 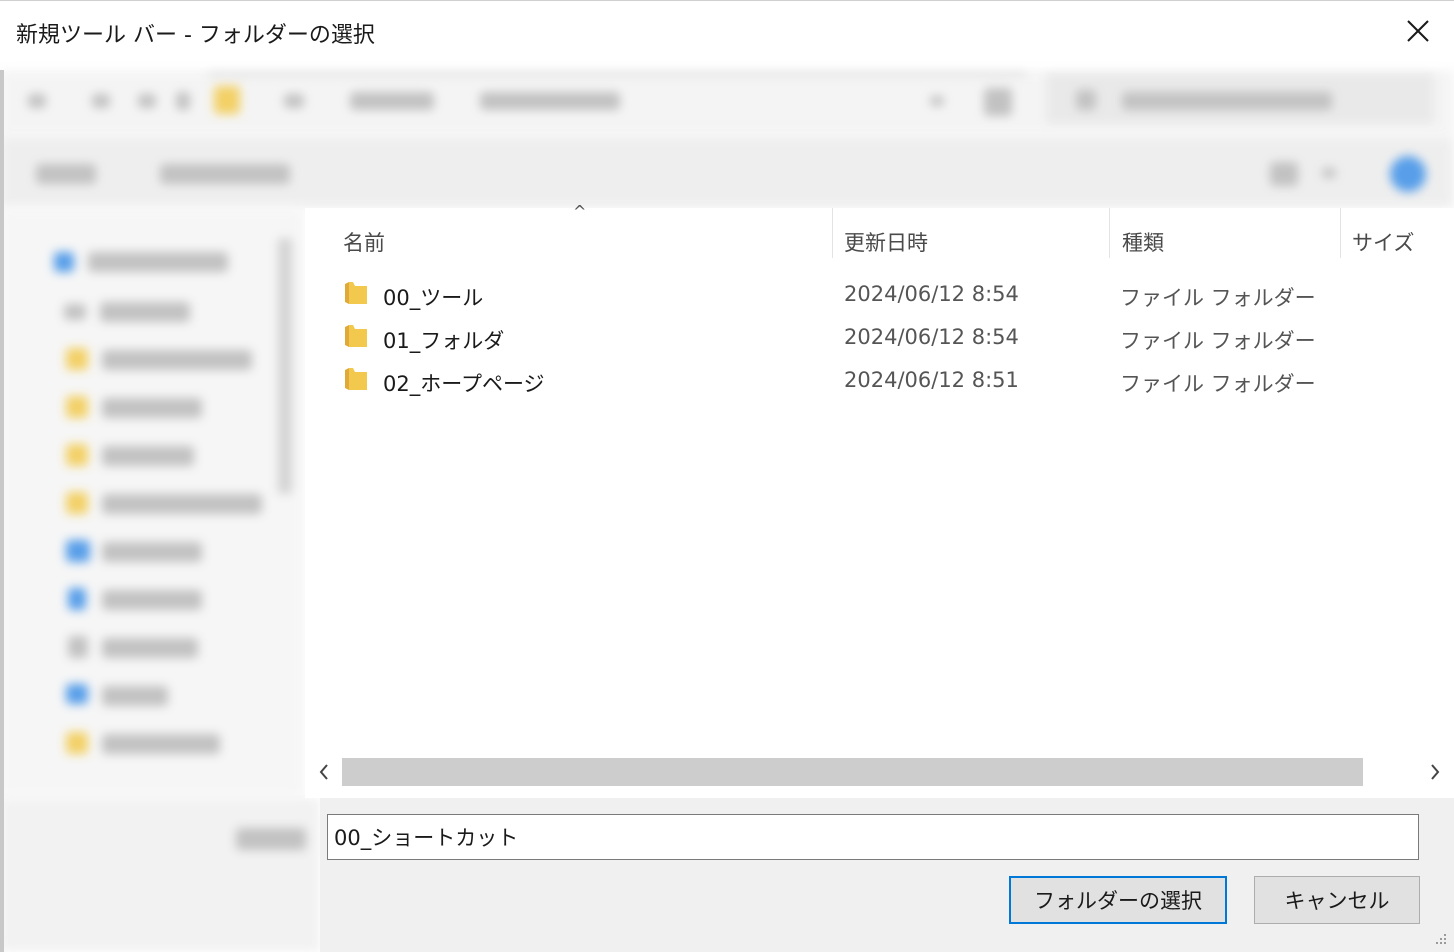 I want to click on item-name: 01_フォルダ, so click(x=444, y=341).